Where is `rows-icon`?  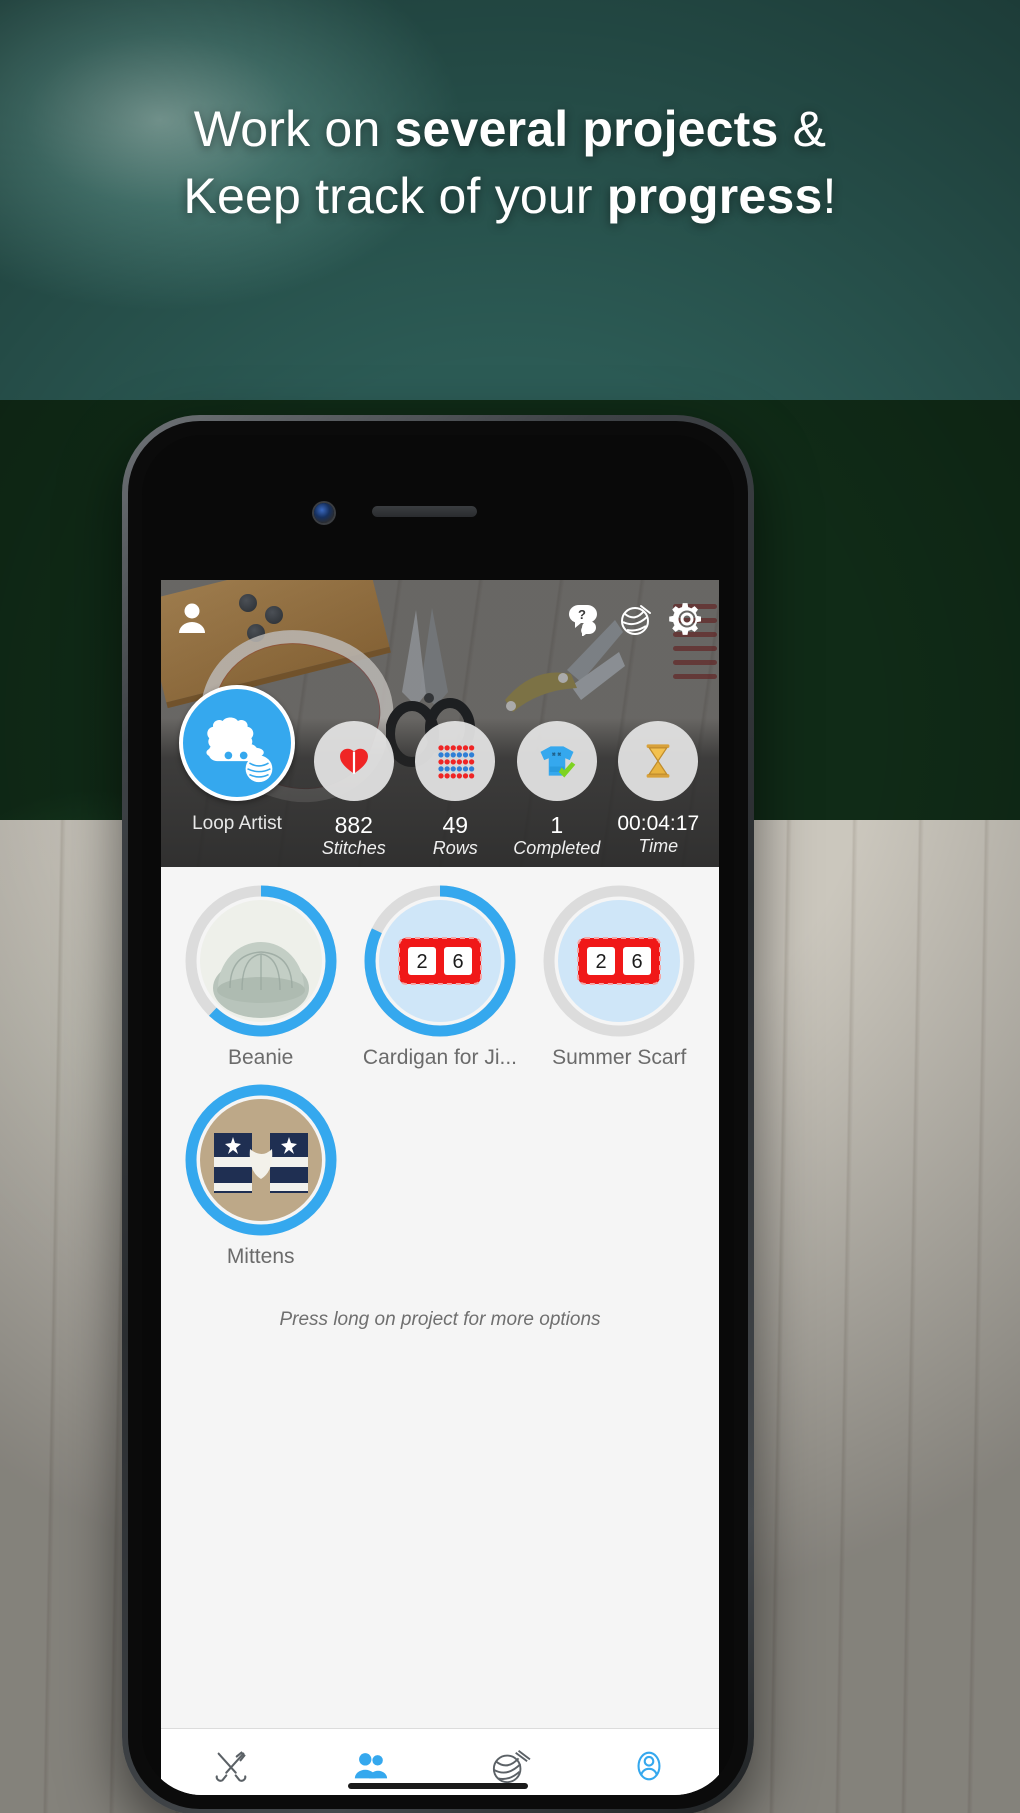 rows-icon is located at coordinates (455, 761).